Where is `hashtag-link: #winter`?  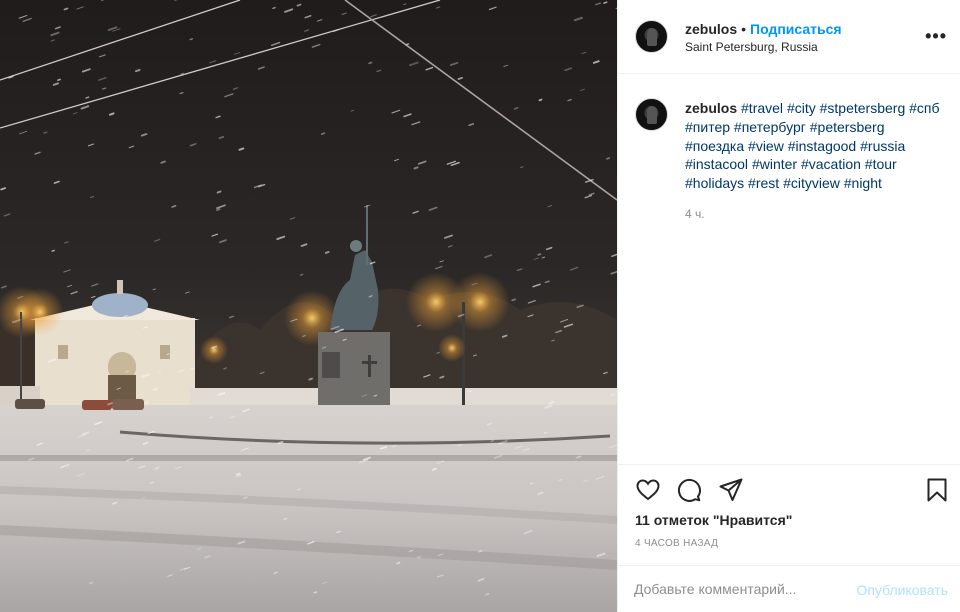 hashtag-link: #winter is located at coordinates (774, 164).